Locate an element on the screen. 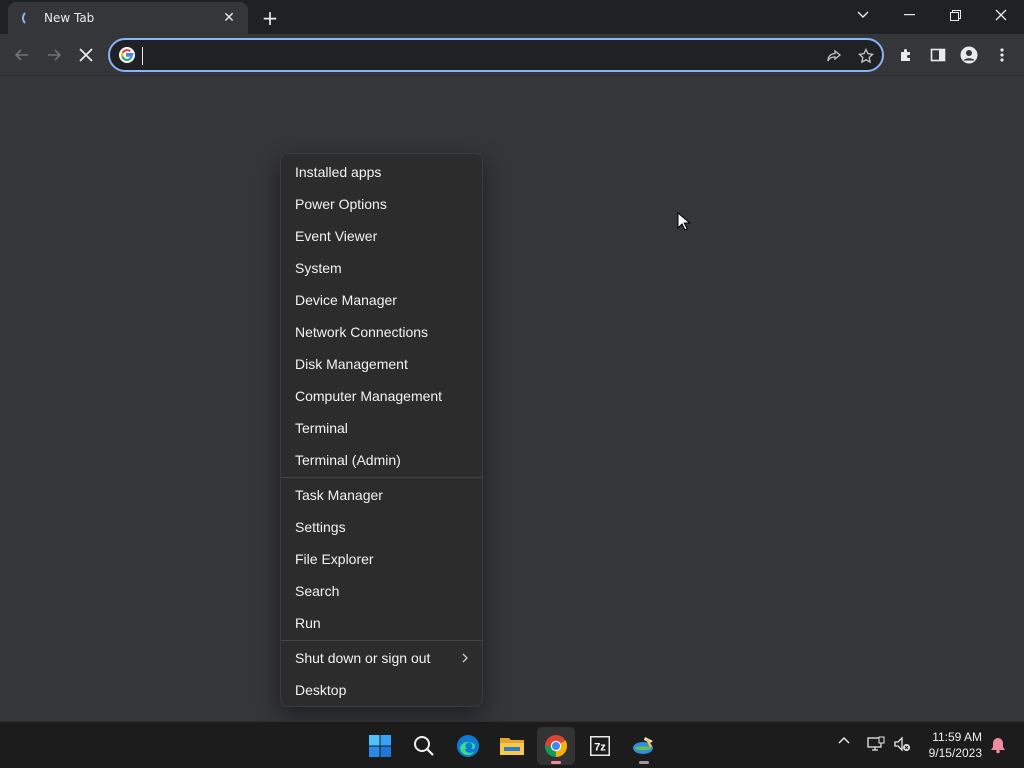 This screenshot has width=1024, height=768. stop-loading-button is located at coordinates (86, 55).